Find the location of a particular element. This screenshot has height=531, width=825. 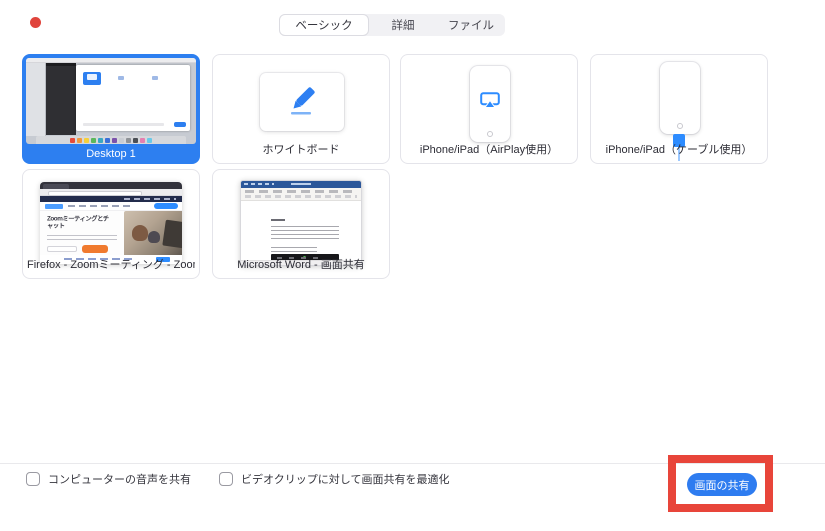

tile-iphone-cable: iPhone/iPad（ケーブル使用） is located at coordinates (679, 109).